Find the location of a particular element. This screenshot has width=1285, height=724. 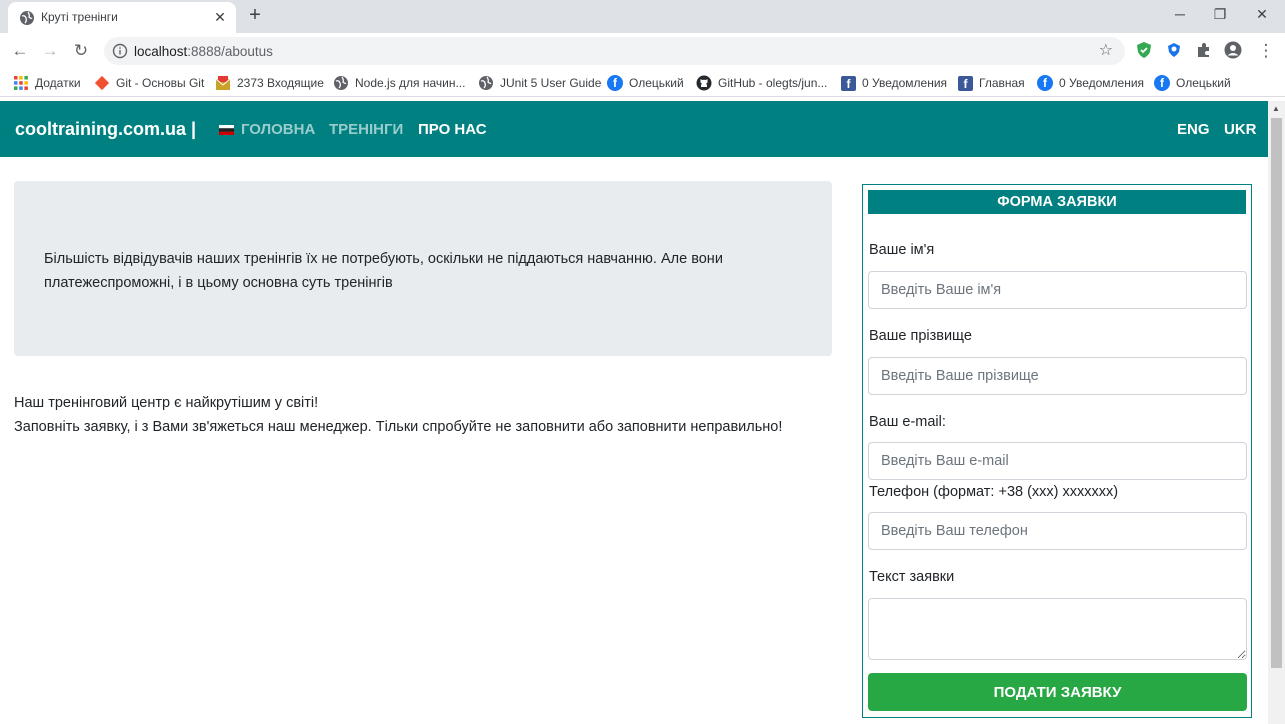

github-icon is located at coordinates (704, 83).